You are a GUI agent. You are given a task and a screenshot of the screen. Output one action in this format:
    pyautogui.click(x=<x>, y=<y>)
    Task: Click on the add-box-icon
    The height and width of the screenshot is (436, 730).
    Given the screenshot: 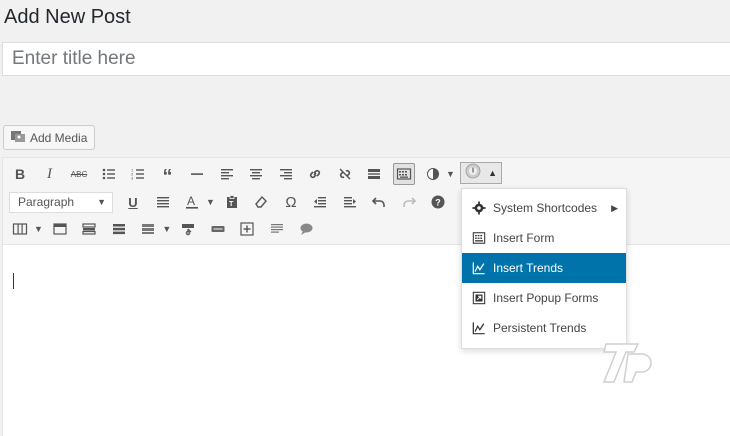 What is the action you would take?
    pyautogui.click(x=247, y=229)
    